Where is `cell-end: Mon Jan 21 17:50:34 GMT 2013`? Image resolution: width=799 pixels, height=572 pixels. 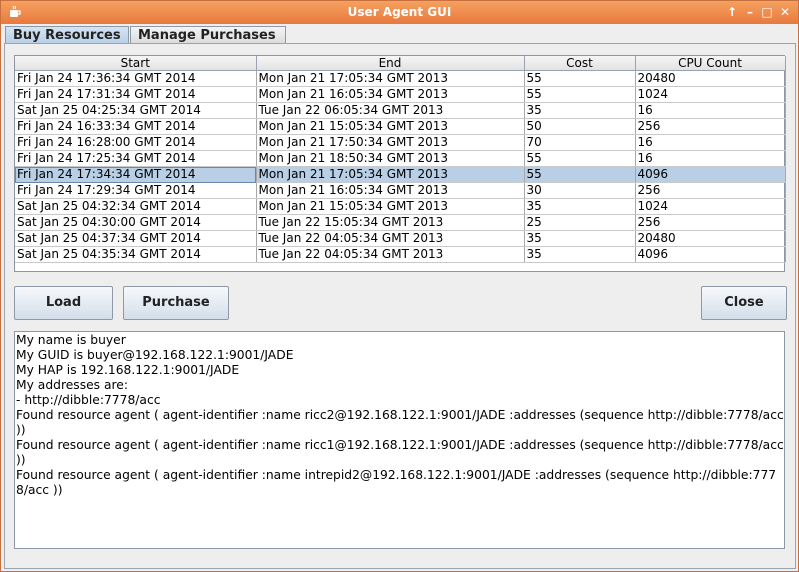 cell-end: Mon Jan 21 17:50:34 GMT 2013 is located at coordinates (390, 142).